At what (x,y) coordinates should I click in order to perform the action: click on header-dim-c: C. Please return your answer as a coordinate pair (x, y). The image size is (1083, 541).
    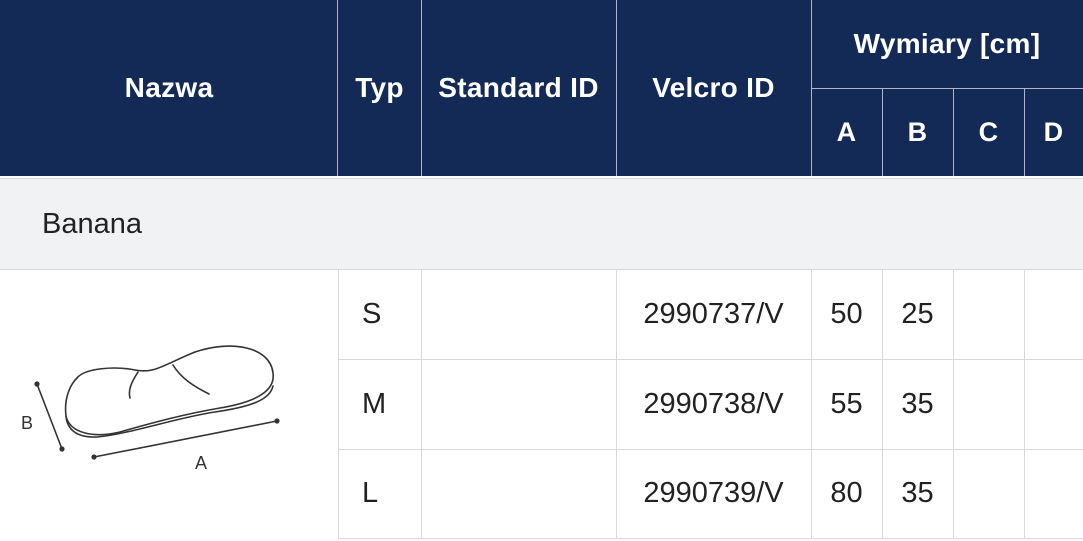
    Looking at the image, I should click on (988, 132).